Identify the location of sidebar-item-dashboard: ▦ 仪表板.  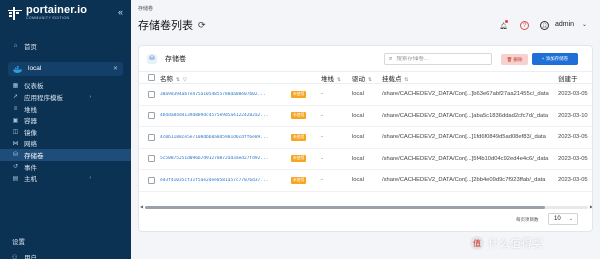
(65, 86).